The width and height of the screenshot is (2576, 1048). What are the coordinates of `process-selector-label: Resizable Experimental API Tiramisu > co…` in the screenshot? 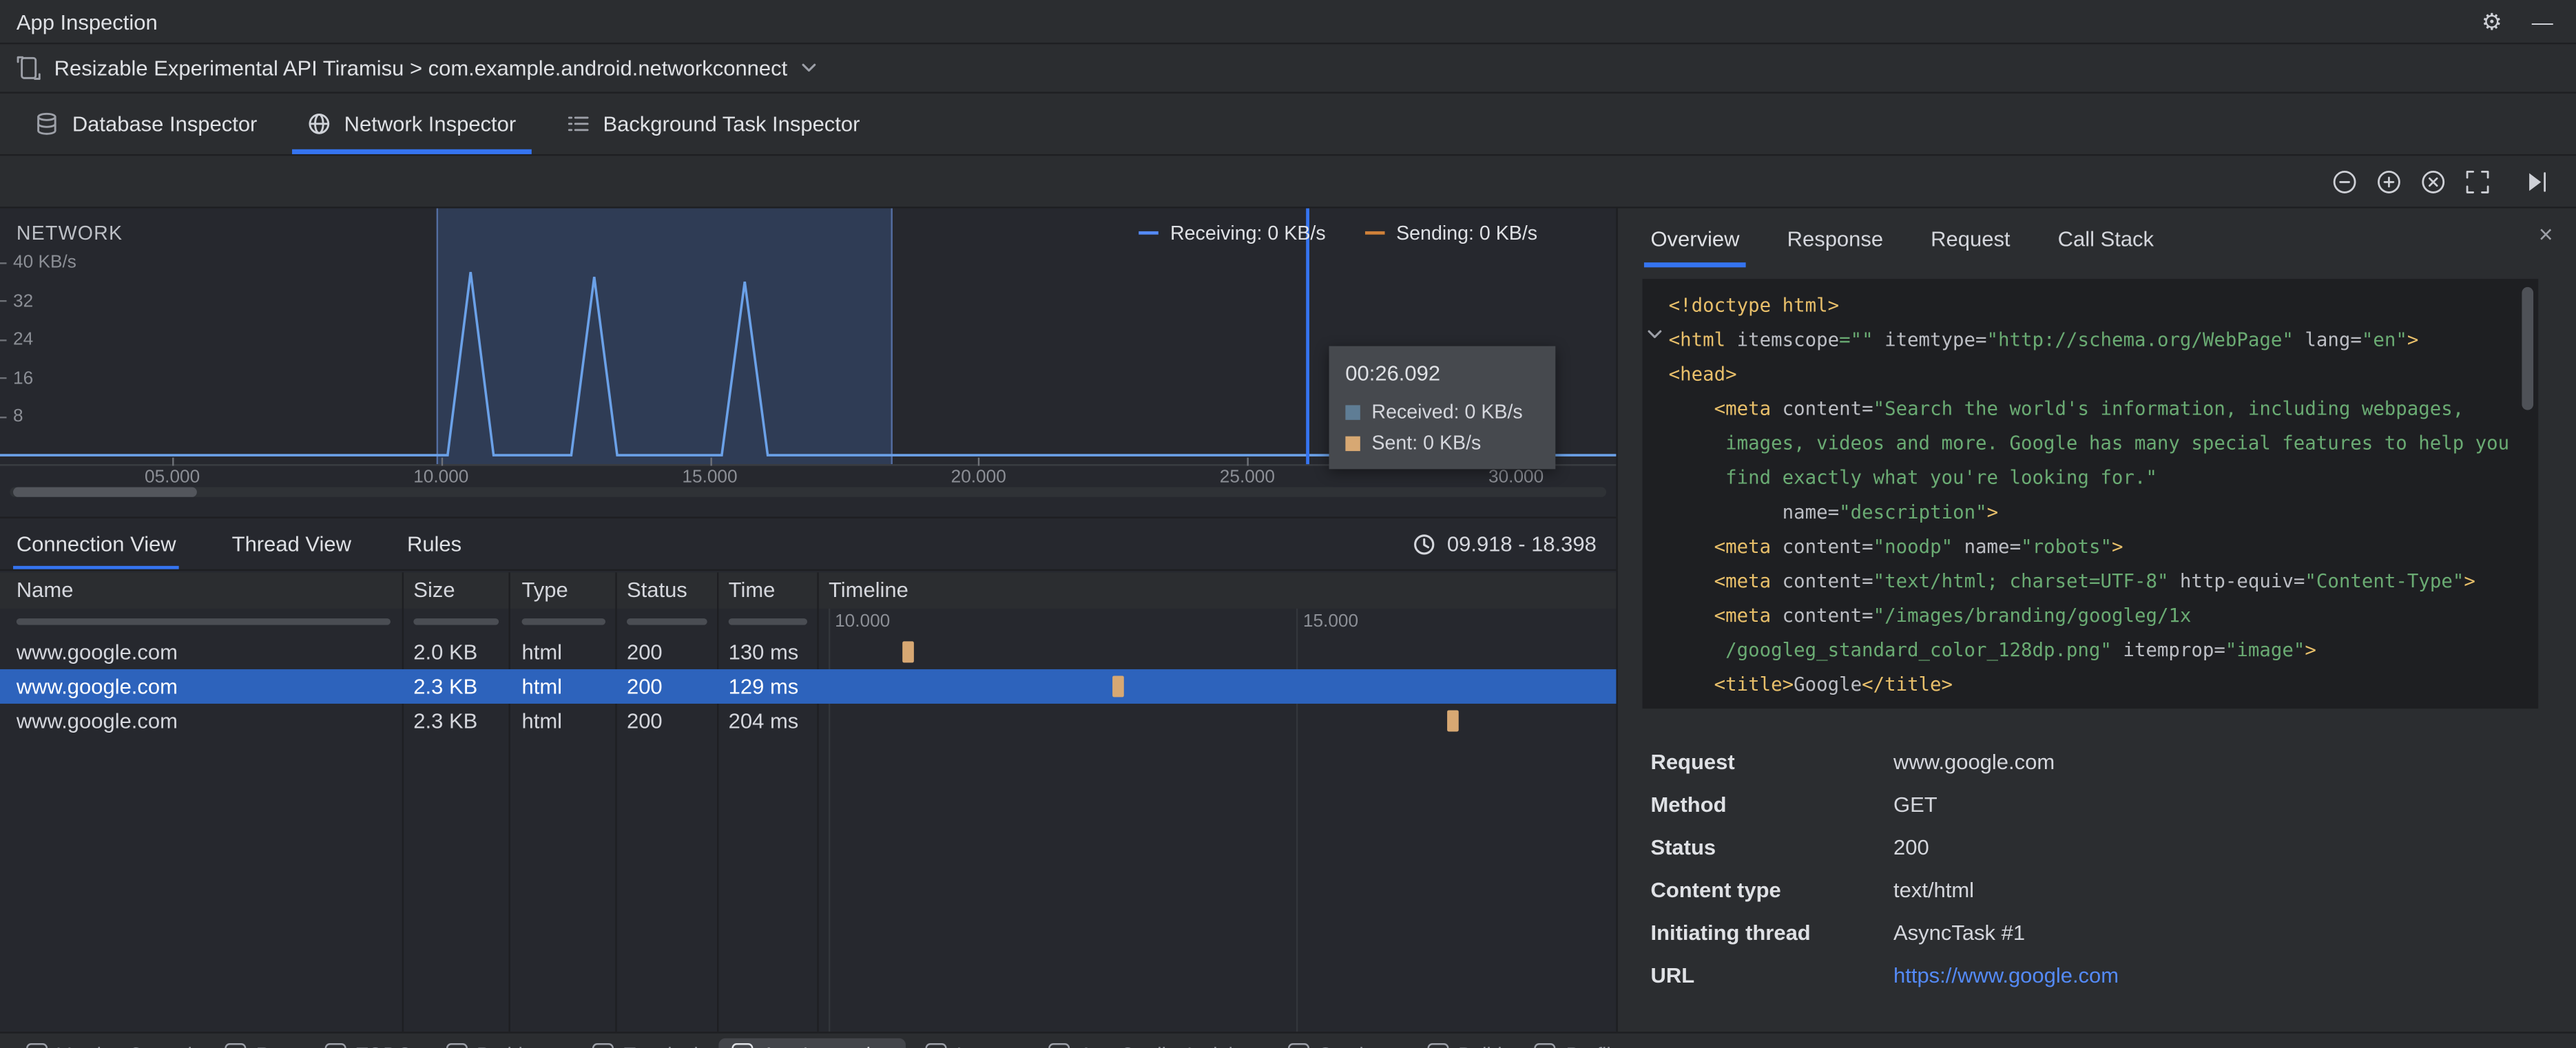 It's located at (421, 68).